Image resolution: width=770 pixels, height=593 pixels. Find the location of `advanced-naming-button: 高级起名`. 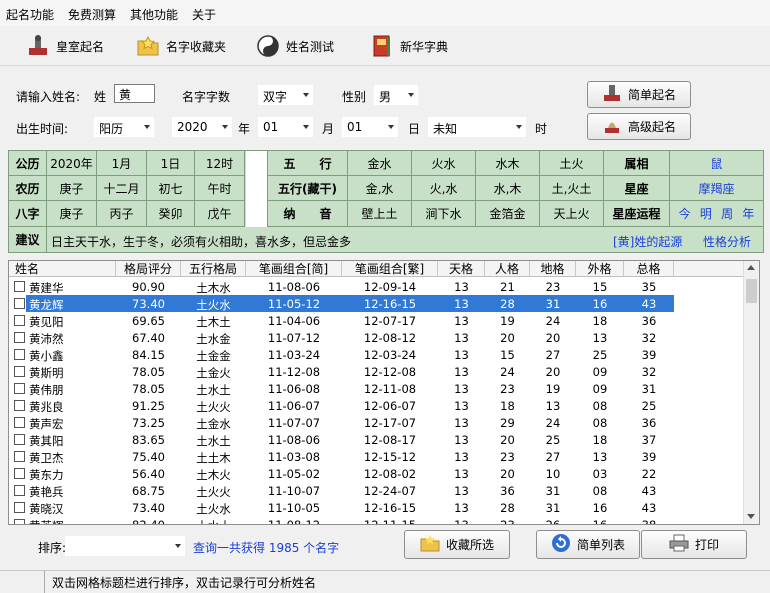

advanced-naming-button: 高级起名 is located at coordinates (639, 126).